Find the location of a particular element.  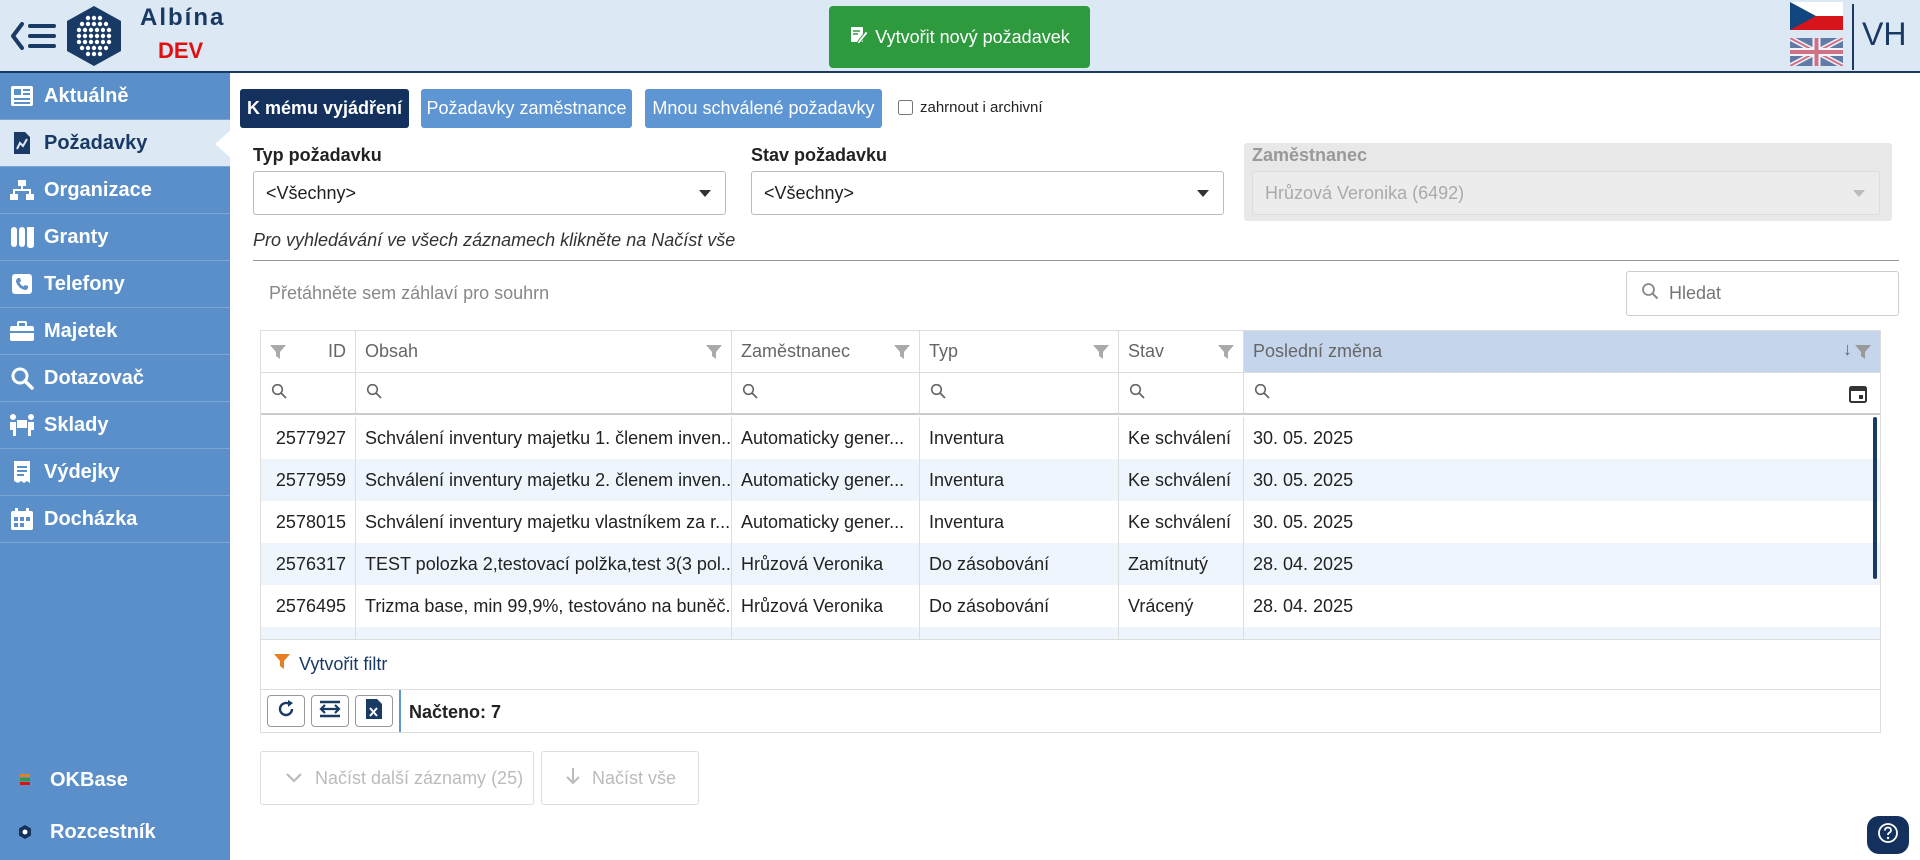

sidebar-item-label: Majetek is located at coordinates (81, 330).